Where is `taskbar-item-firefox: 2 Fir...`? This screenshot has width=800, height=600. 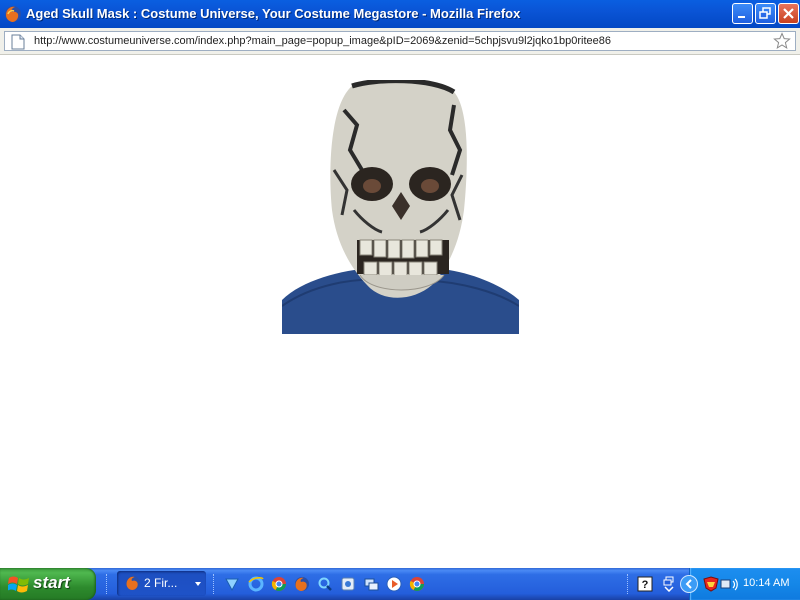 taskbar-item-firefox: 2 Fir... is located at coordinates (161, 583).